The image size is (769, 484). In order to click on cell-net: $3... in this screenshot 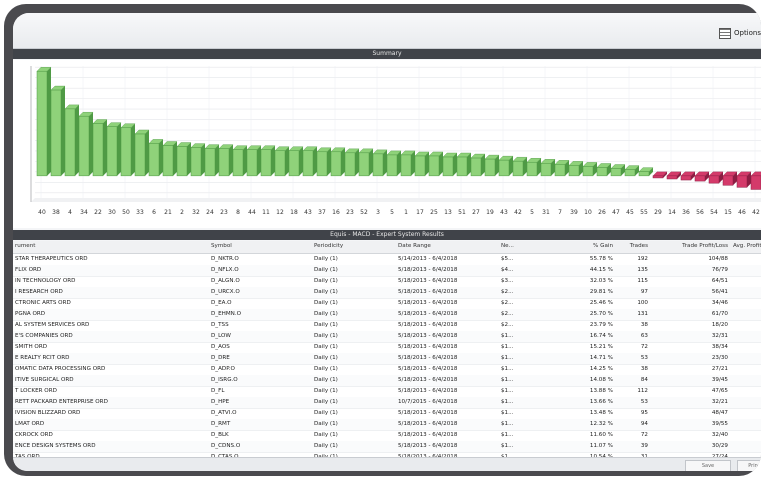, I will do `click(507, 281)`.